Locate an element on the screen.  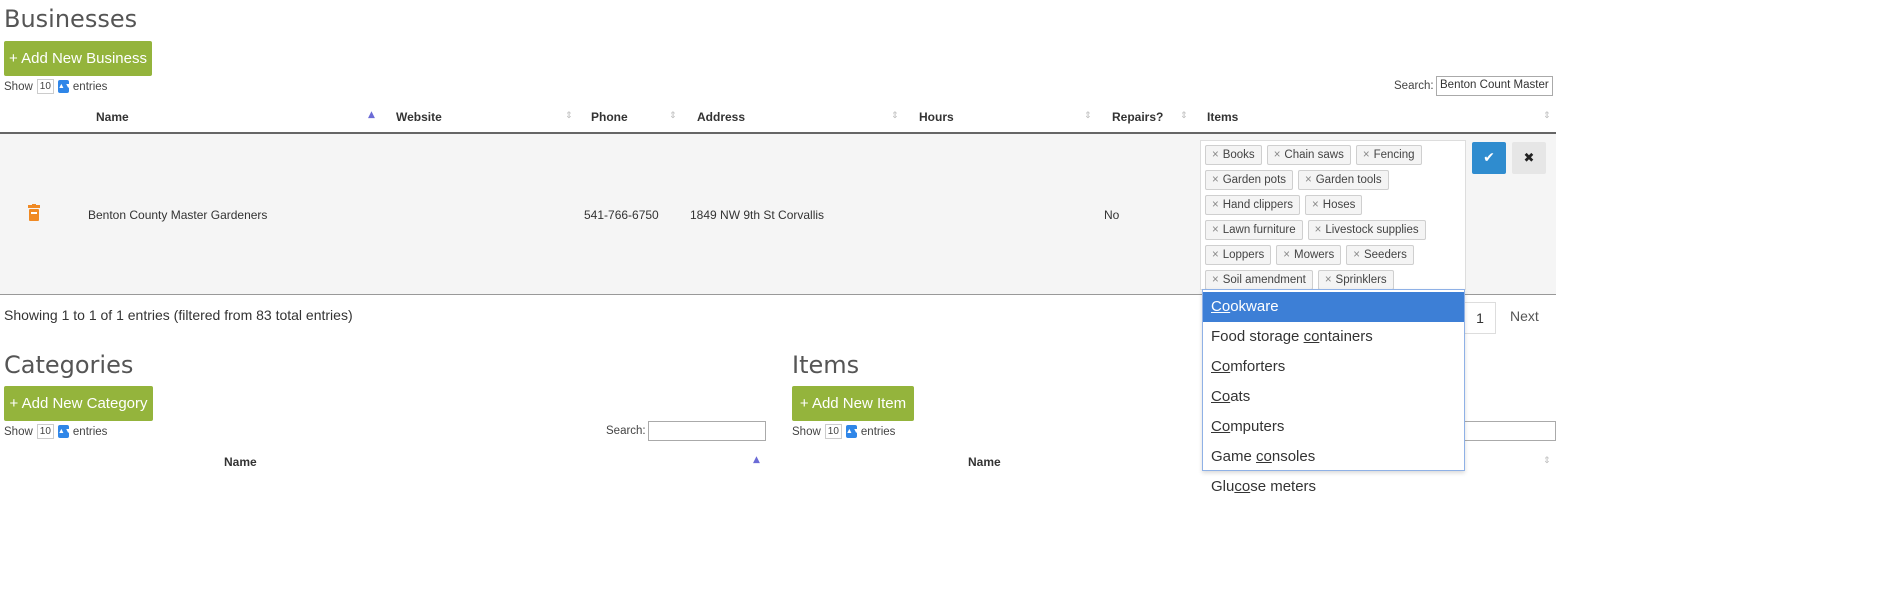
autocomplete-option: Food storage containers is located at coordinates (1333, 337).